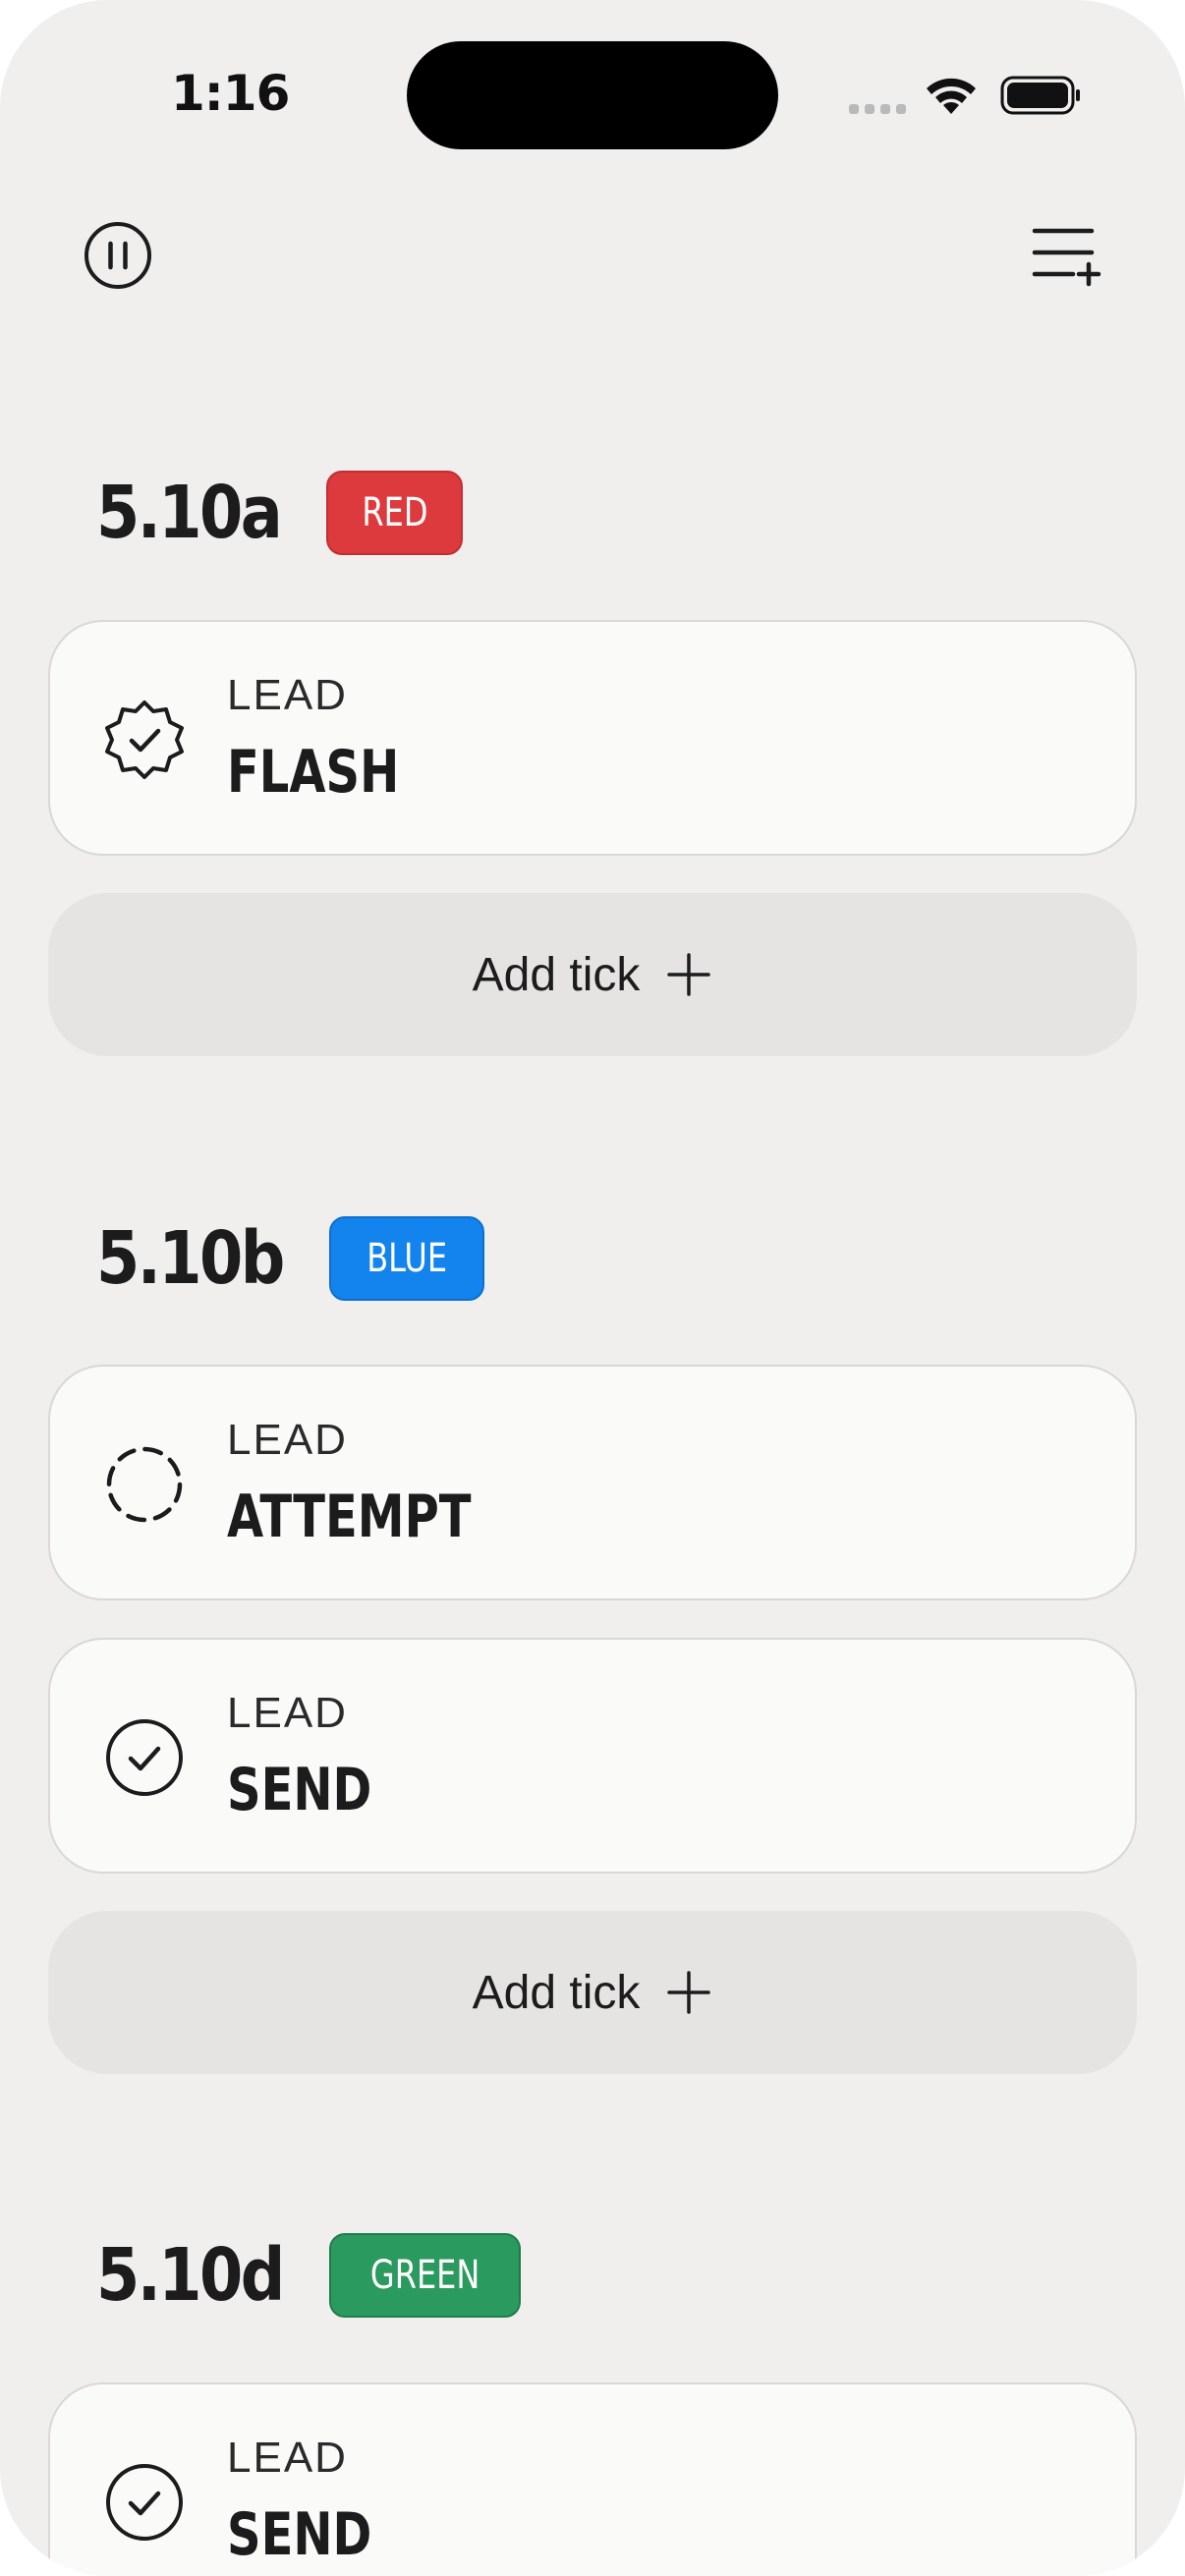 The height and width of the screenshot is (2576, 1185). Describe the element at coordinates (1040, 95) in the screenshot. I see `battery-icon` at that location.